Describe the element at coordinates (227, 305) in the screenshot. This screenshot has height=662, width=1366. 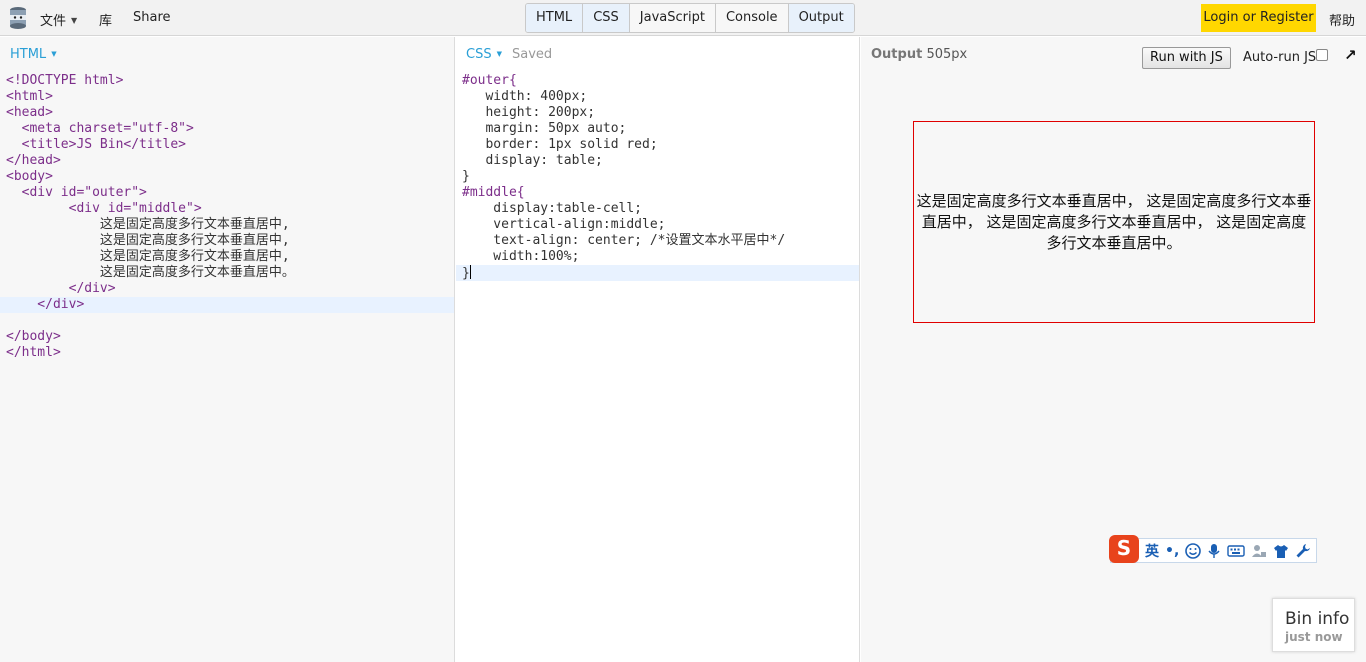
I see `code-line-active: </div>` at that location.